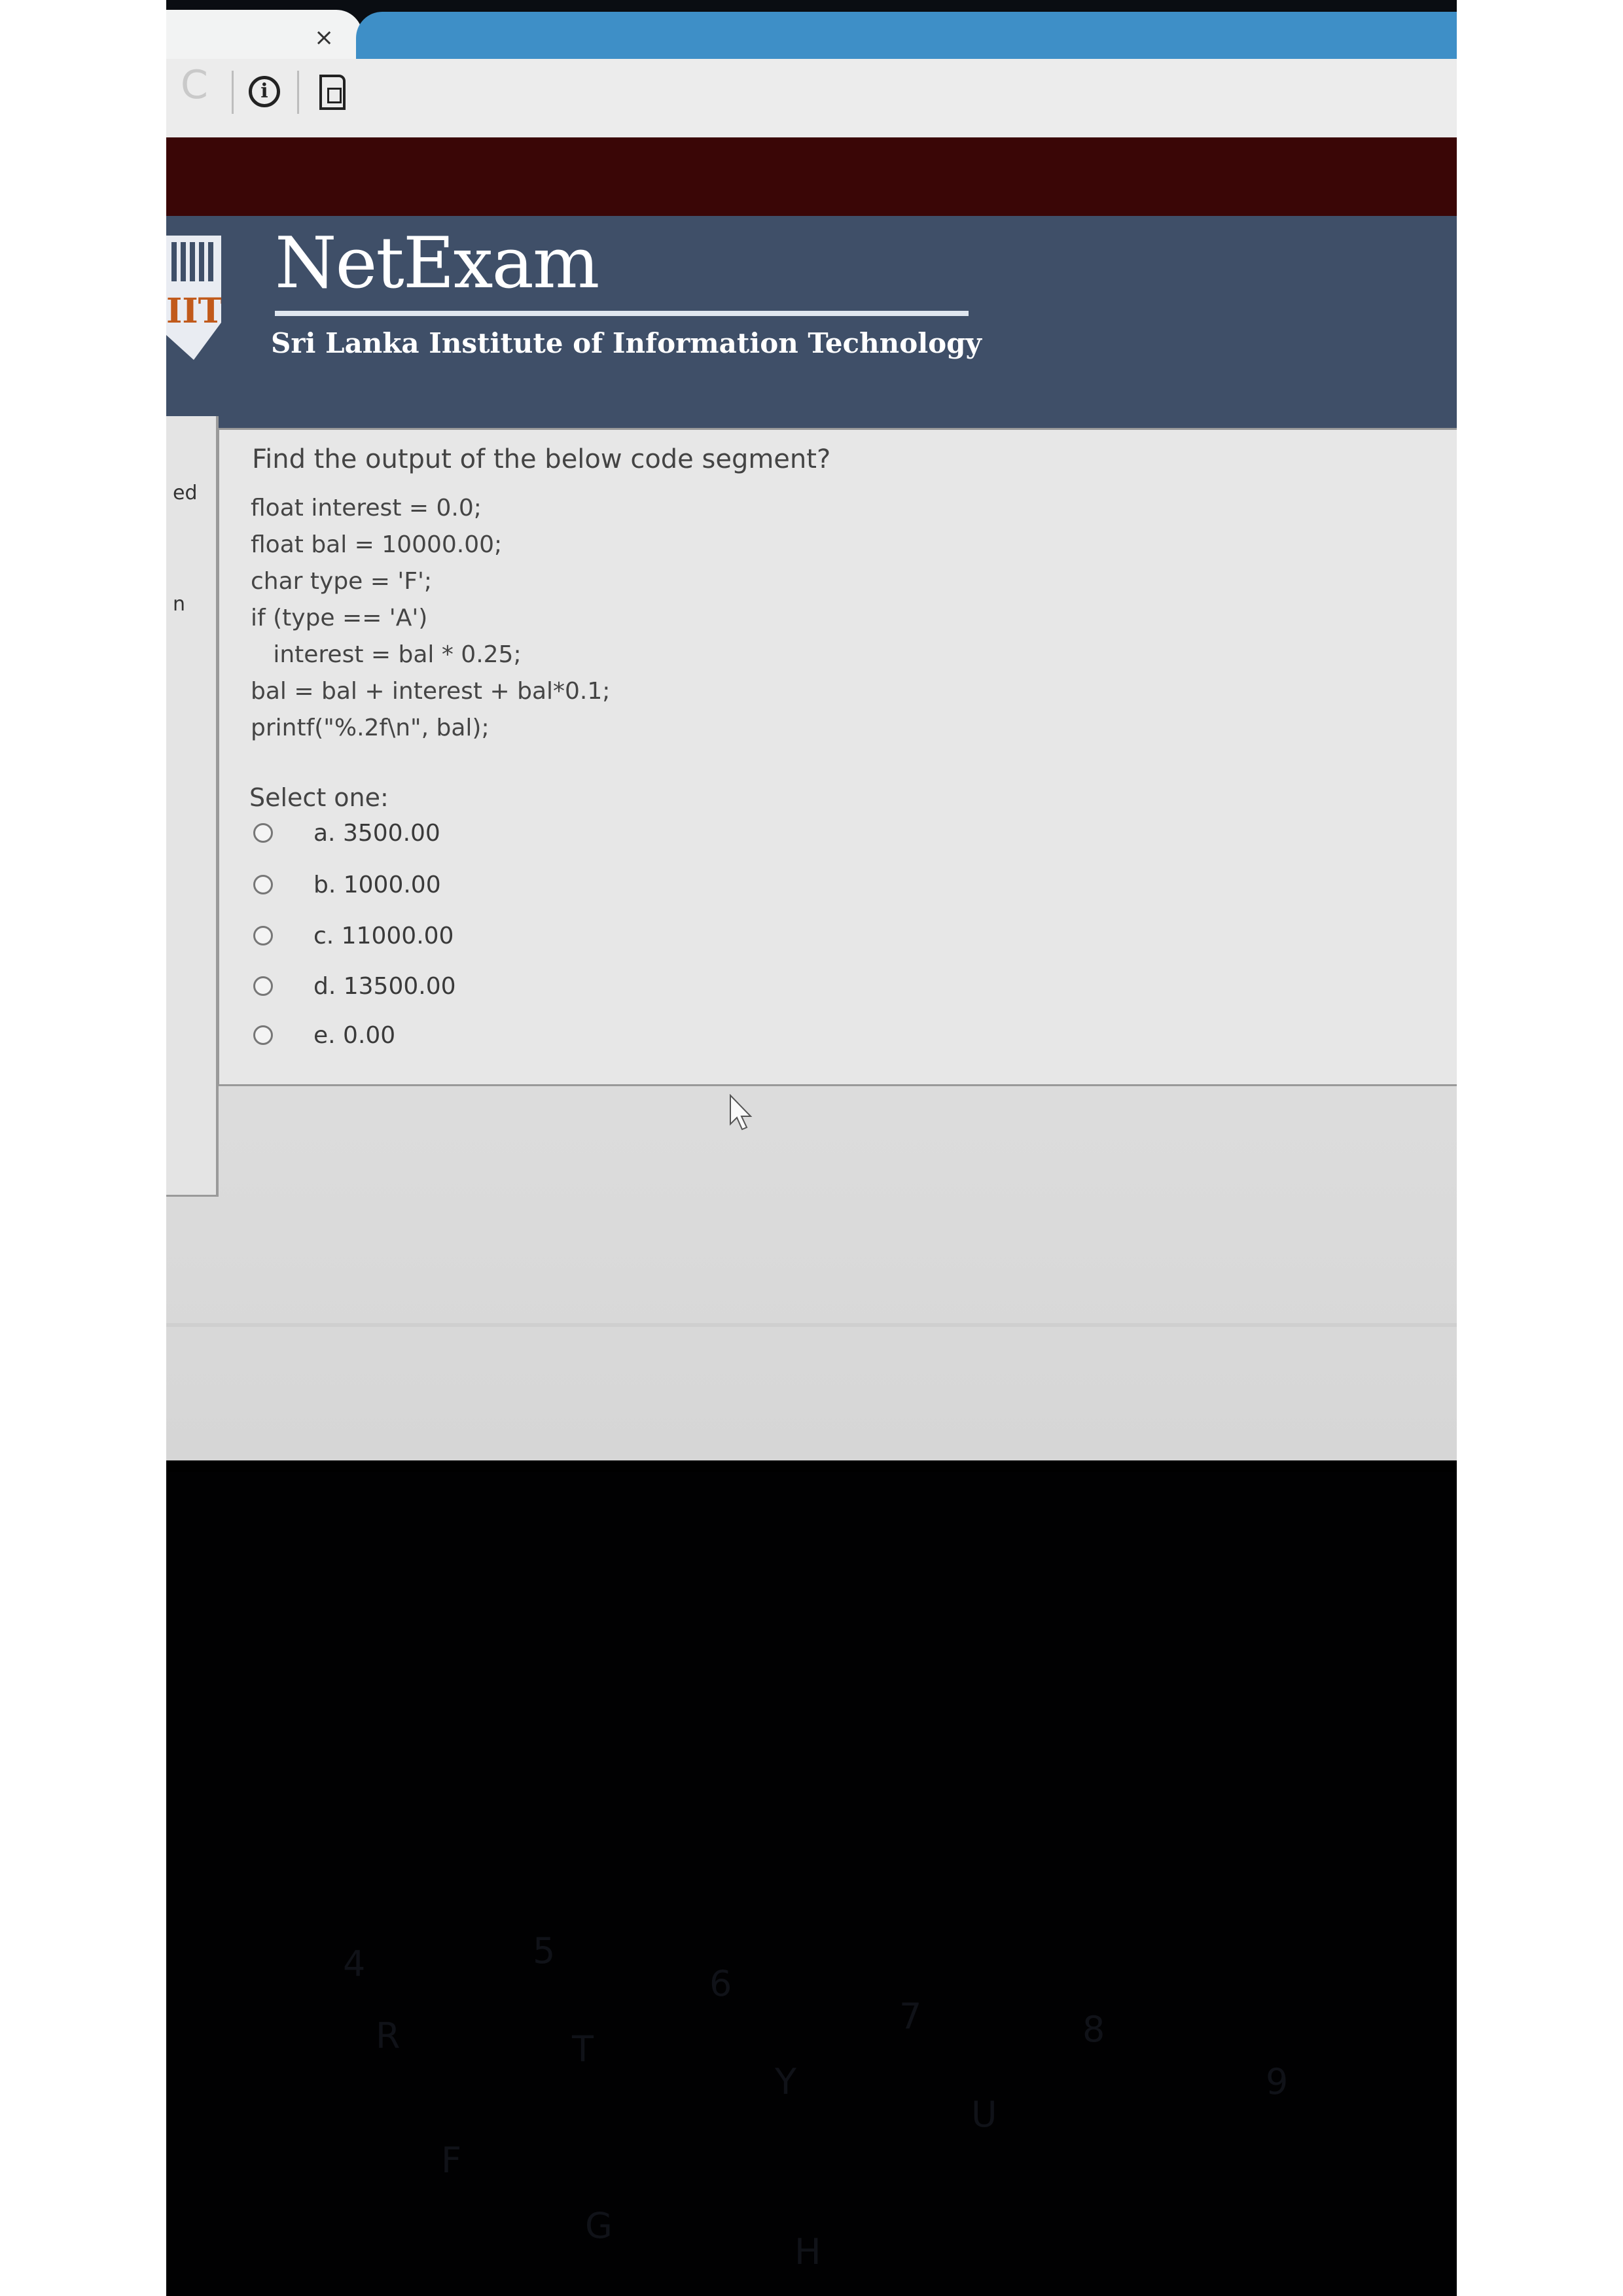 This screenshot has width=1623, height=2296. I want to click on keyboard-key: 5, so click(544, 1951).